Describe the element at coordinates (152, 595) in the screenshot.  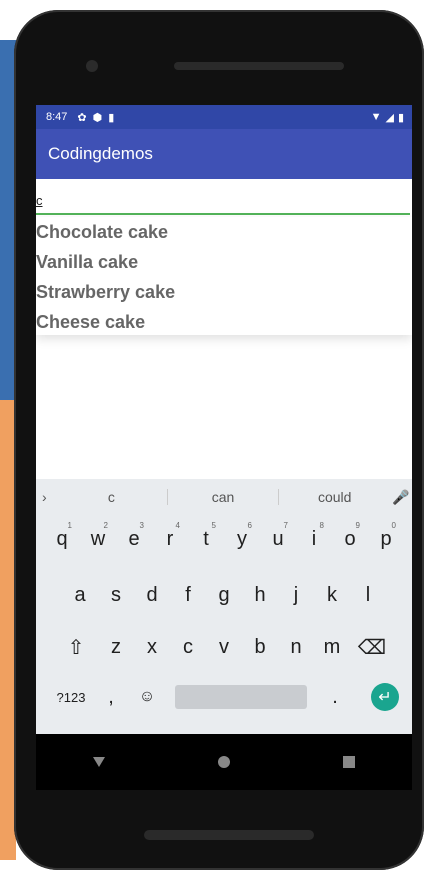
I see `key-d: d` at that location.